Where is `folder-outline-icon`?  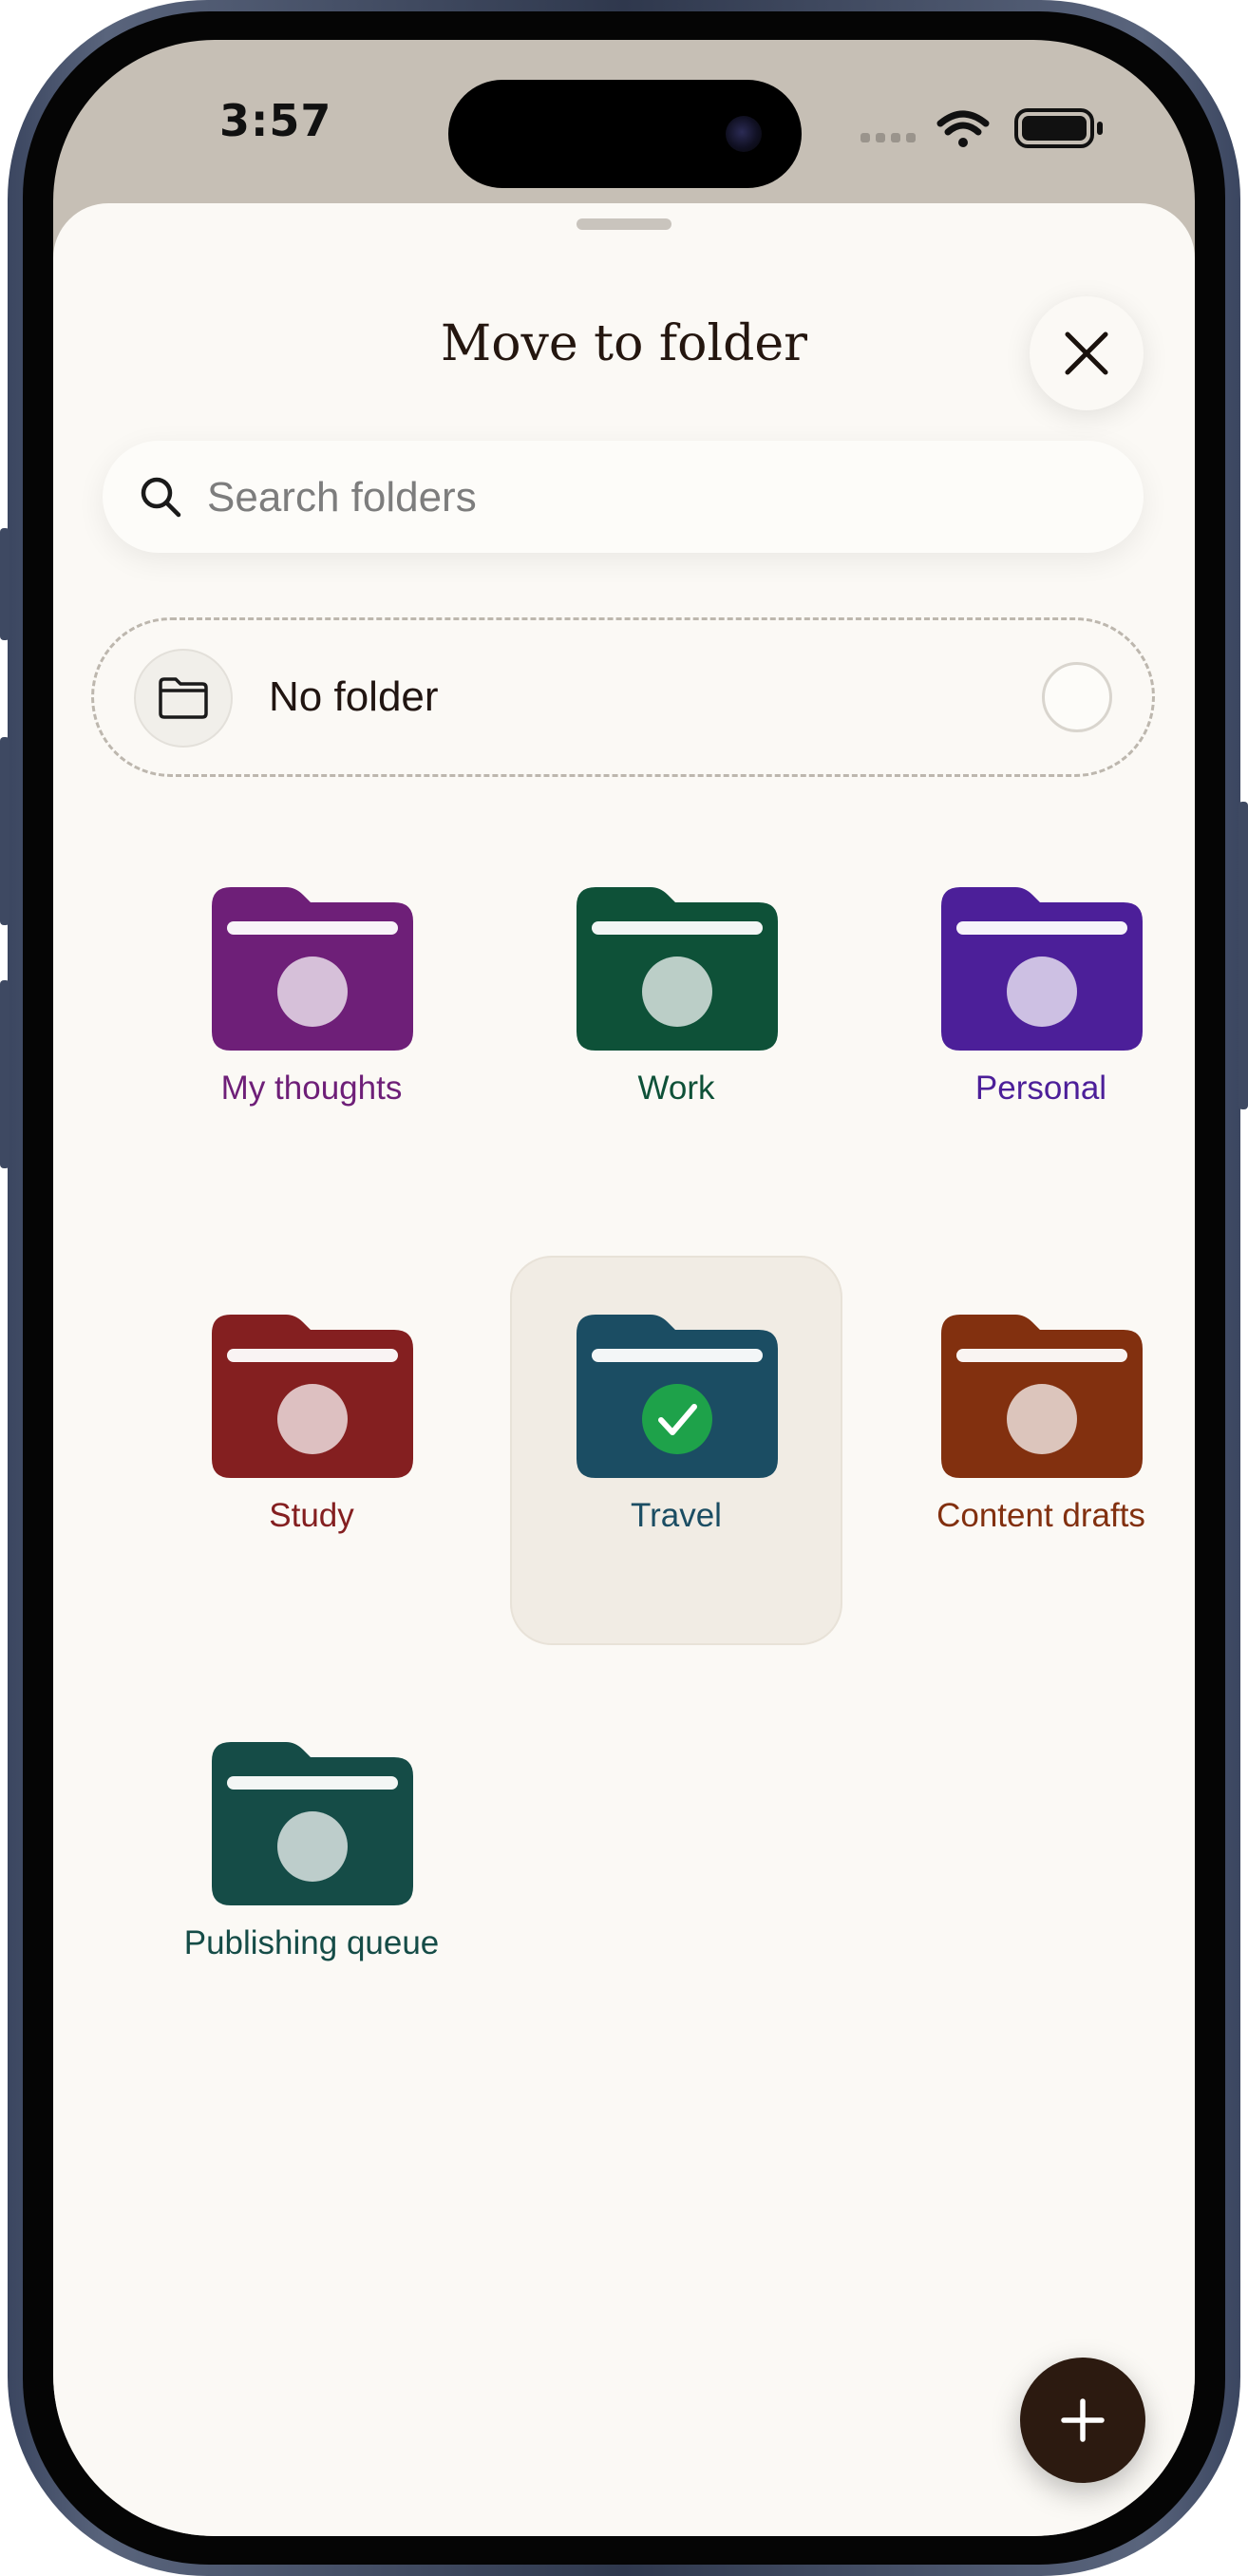
folder-outline-icon is located at coordinates (183, 698).